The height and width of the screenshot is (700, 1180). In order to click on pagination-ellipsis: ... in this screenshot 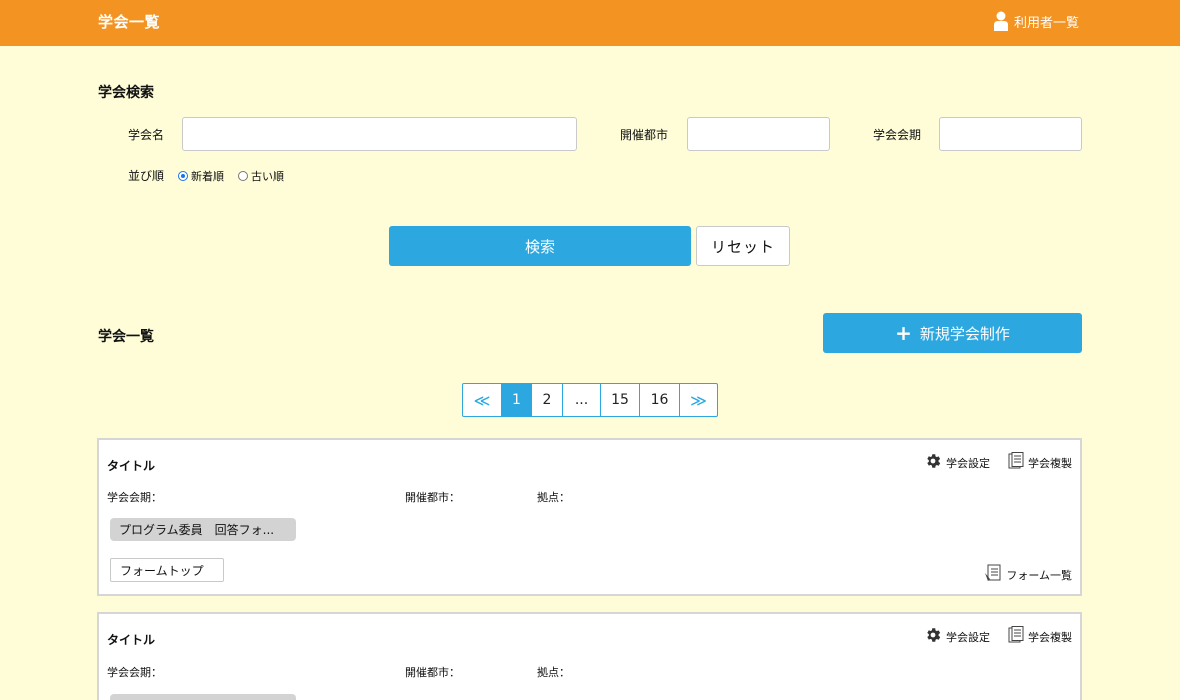, I will do `click(581, 400)`.